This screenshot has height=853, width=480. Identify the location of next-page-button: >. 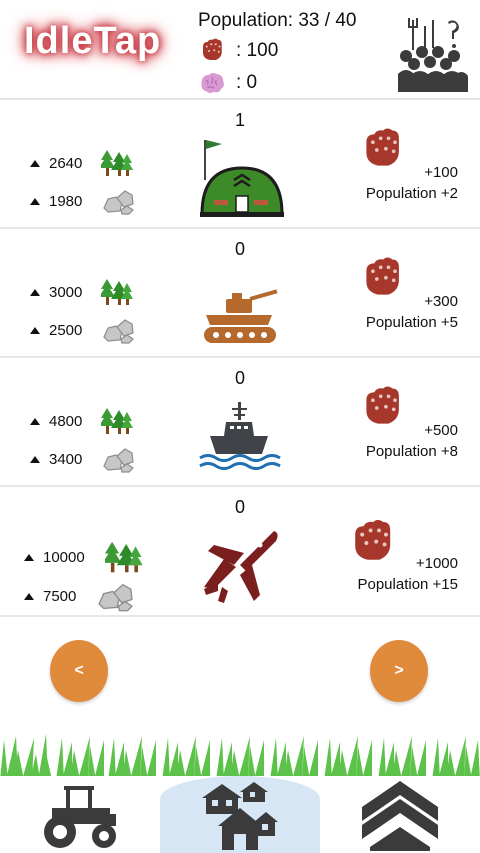
(399, 671).